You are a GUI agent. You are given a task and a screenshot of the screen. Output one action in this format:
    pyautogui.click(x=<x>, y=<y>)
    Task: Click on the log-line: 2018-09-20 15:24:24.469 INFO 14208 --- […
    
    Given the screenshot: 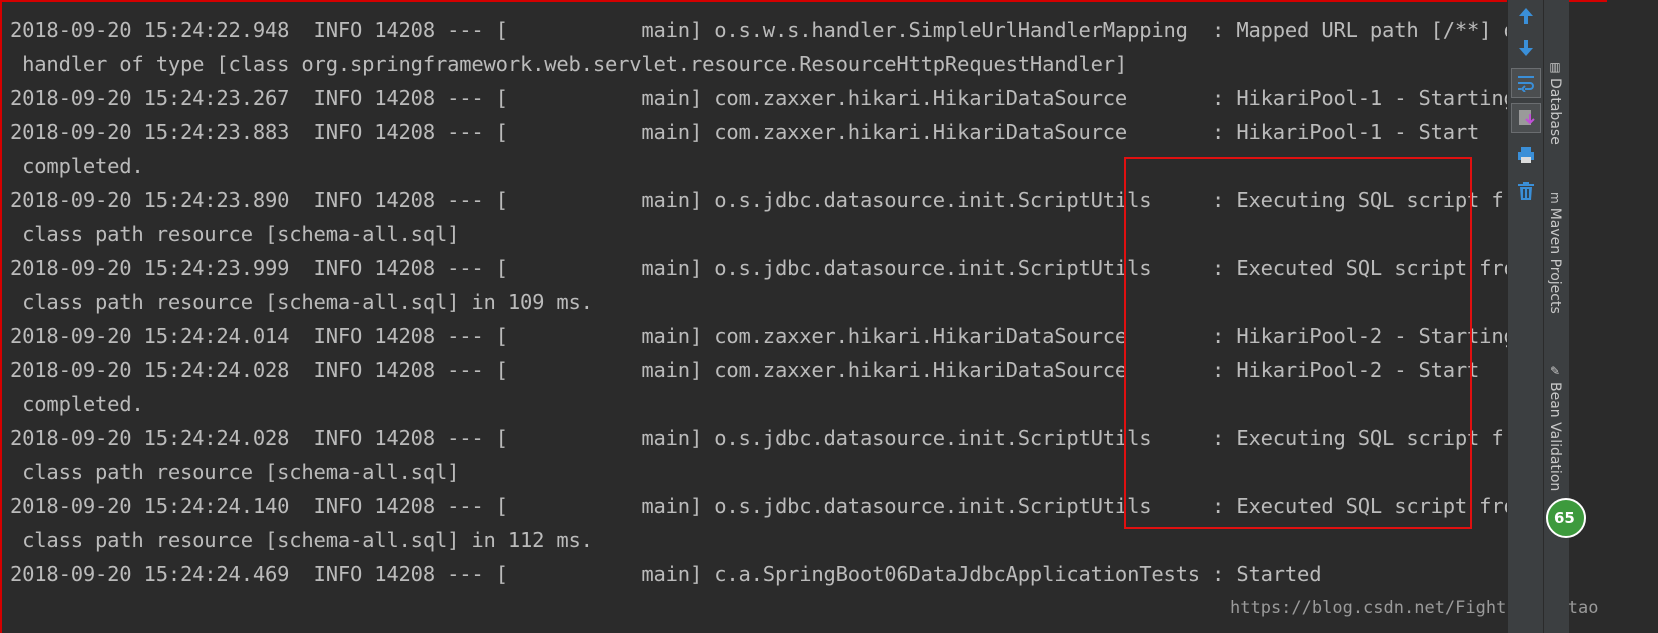 What is the action you would take?
    pyautogui.click(x=666, y=574)
    